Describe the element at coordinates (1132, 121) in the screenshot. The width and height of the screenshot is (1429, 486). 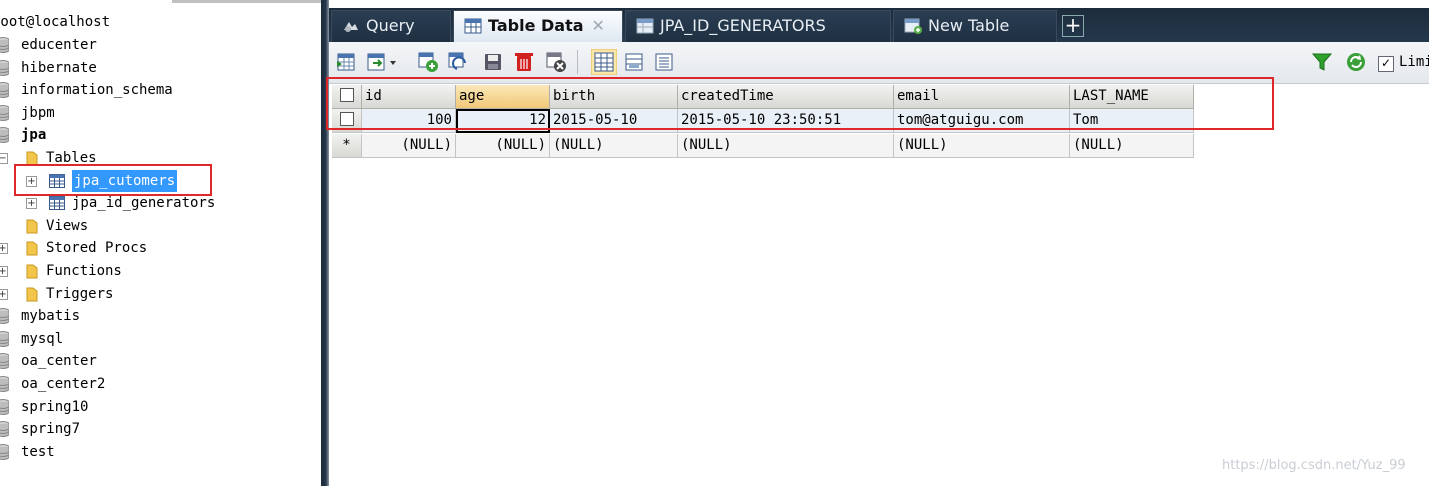
I see `cell-last-name: Tom` at that location.